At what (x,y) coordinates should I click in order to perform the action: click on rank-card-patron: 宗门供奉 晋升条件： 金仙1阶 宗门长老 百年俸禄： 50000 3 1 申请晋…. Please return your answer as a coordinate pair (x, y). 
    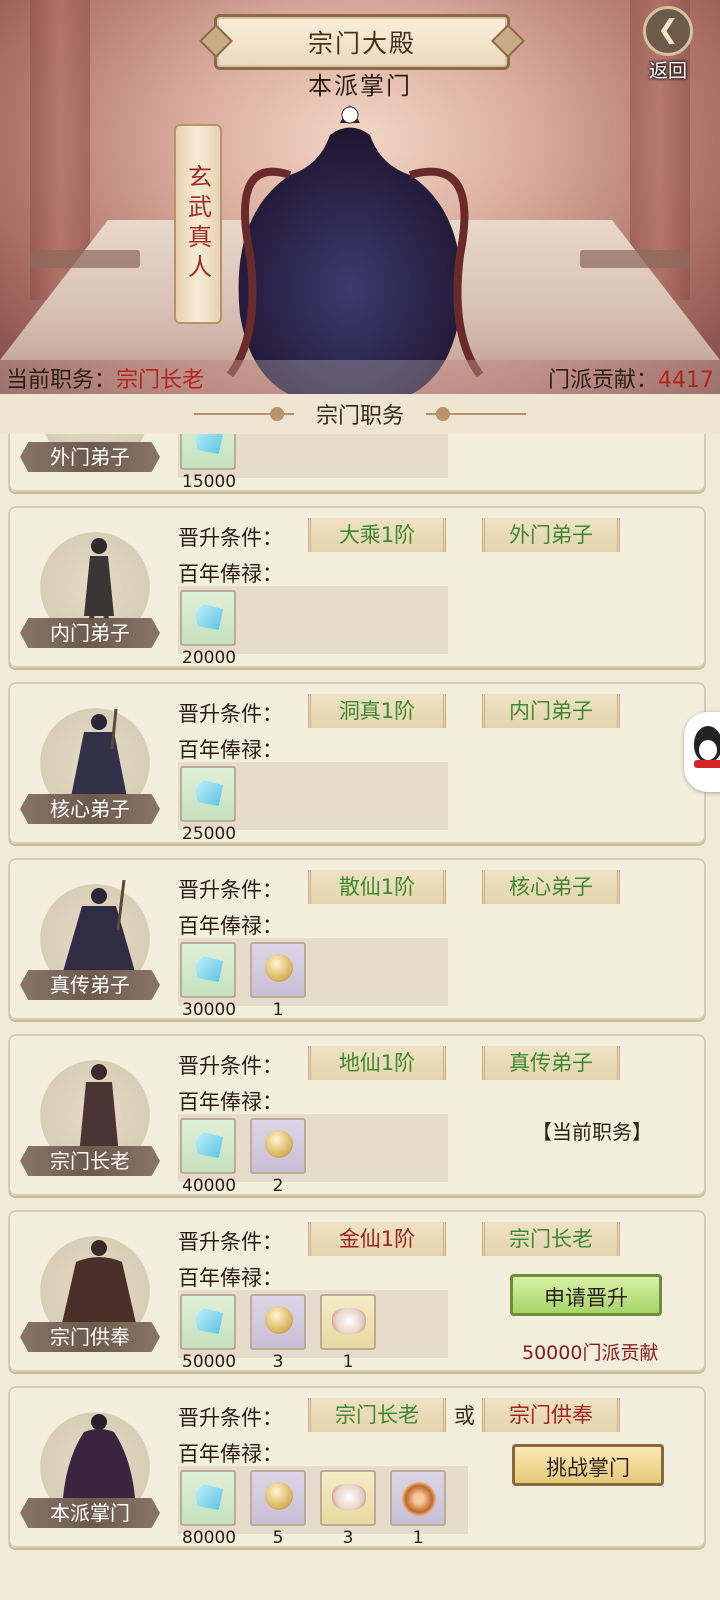
    Looking at the image, I should click on (357, 1291).